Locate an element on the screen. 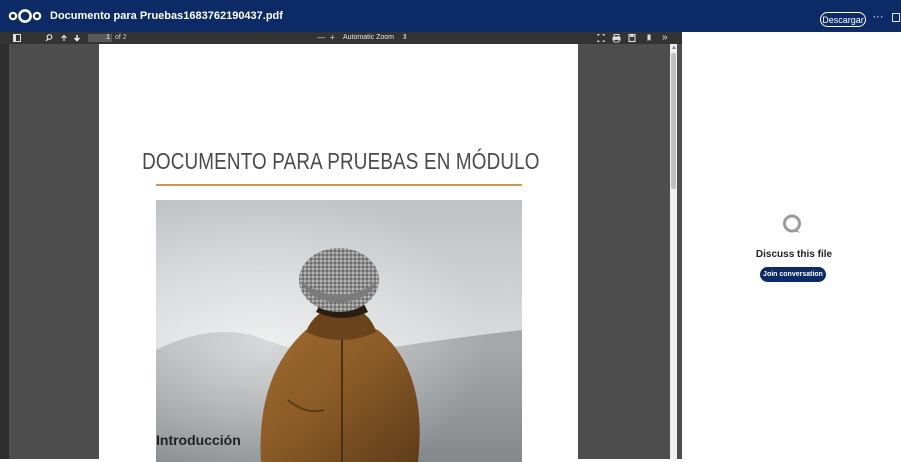 This screenshot has width=901, height=462. title-divider is located at coordinates (339, 185).